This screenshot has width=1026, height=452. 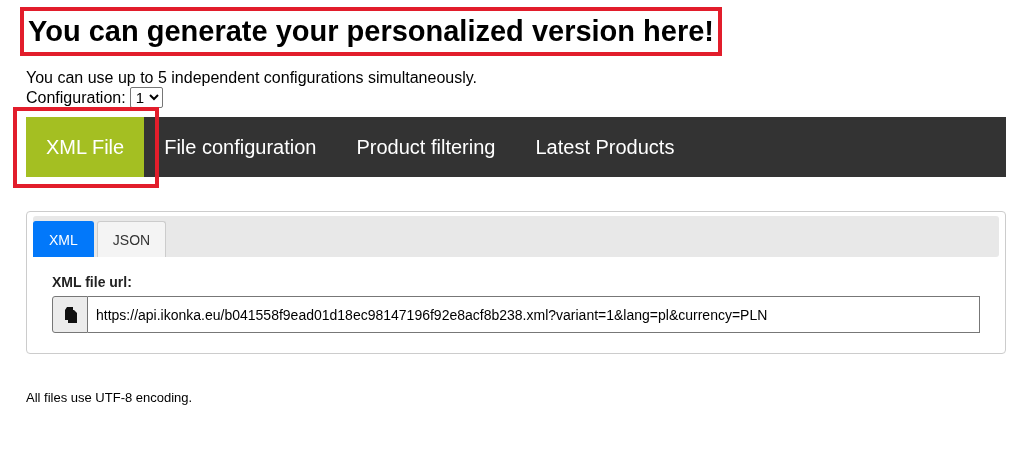 I want to click on configuration-select: 1, so click(x=146, y=97).